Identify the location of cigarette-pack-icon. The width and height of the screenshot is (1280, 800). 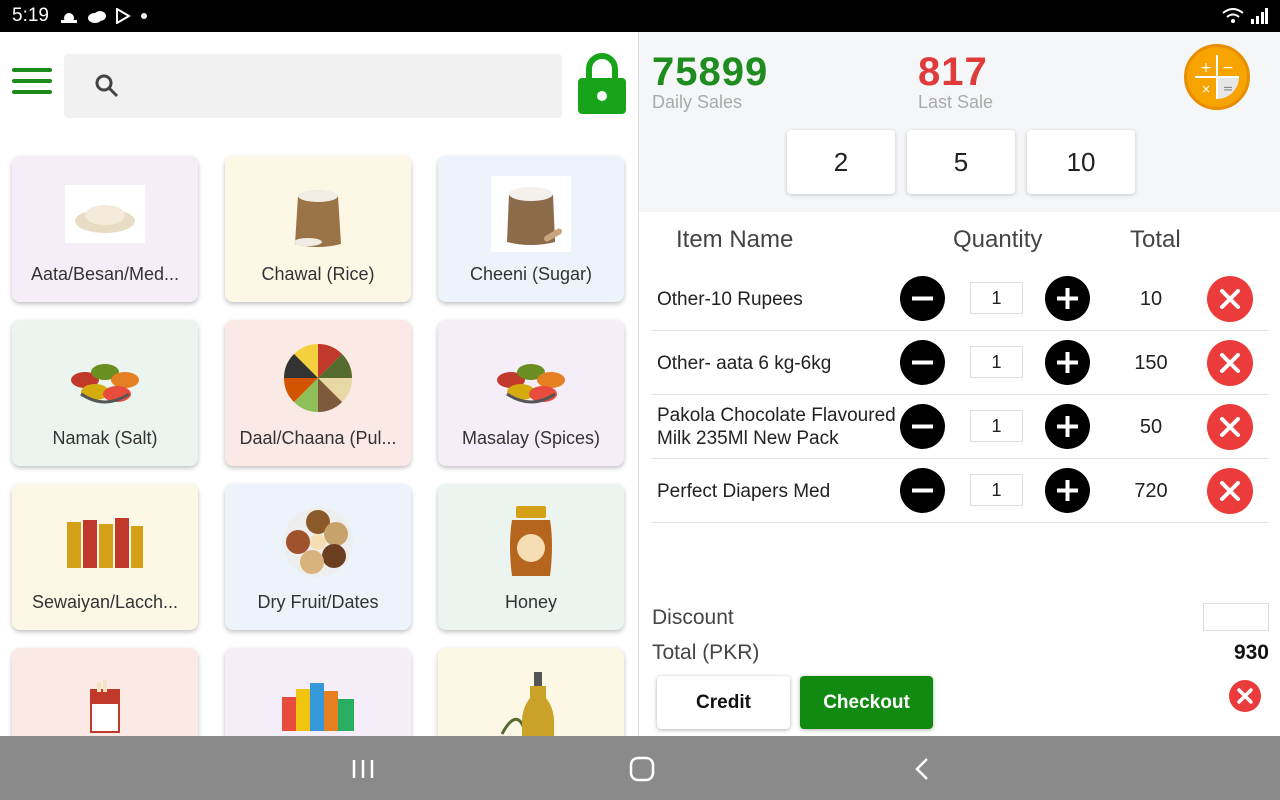
(105, 702).